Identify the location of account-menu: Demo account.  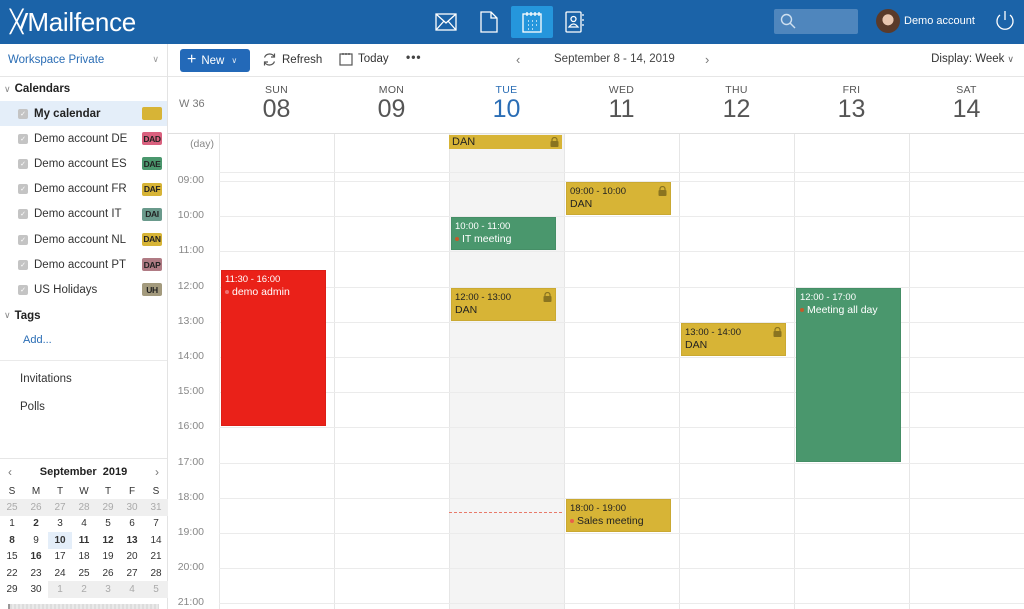
(925, 21).